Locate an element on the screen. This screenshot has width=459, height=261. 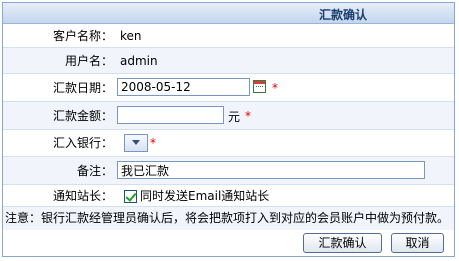
notice-row: 注意：银行汇款经管理员确认后，将会把款项打入到对应的会员账户中做为预付款。 is located at coordinates (228, 218).